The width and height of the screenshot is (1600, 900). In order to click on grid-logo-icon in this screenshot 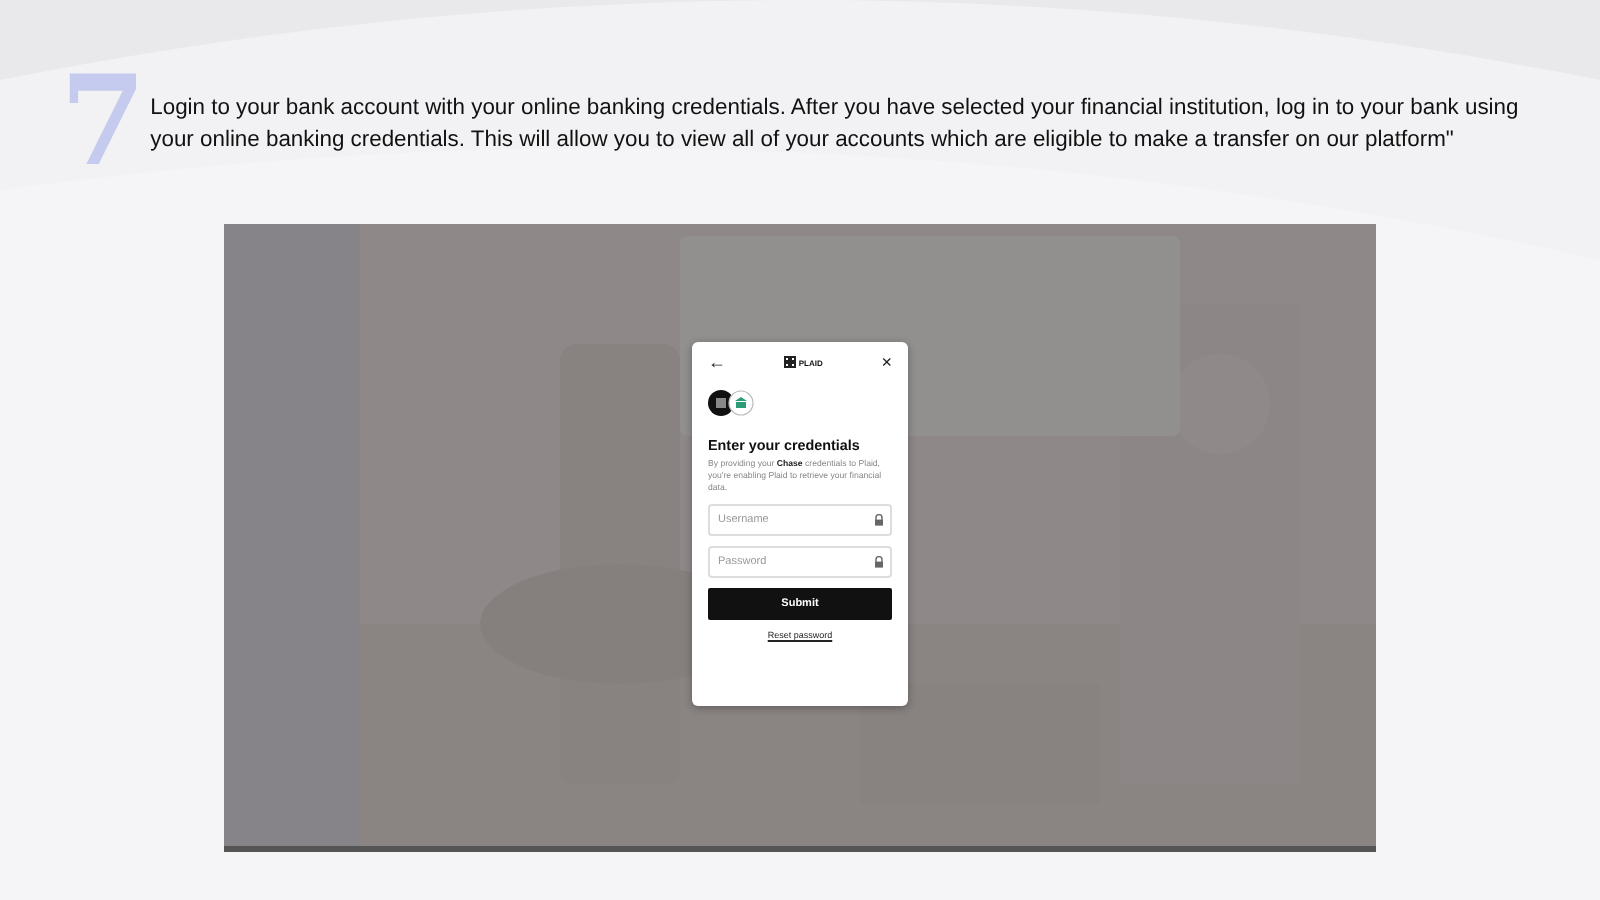, I will do `click(790, 362)`.